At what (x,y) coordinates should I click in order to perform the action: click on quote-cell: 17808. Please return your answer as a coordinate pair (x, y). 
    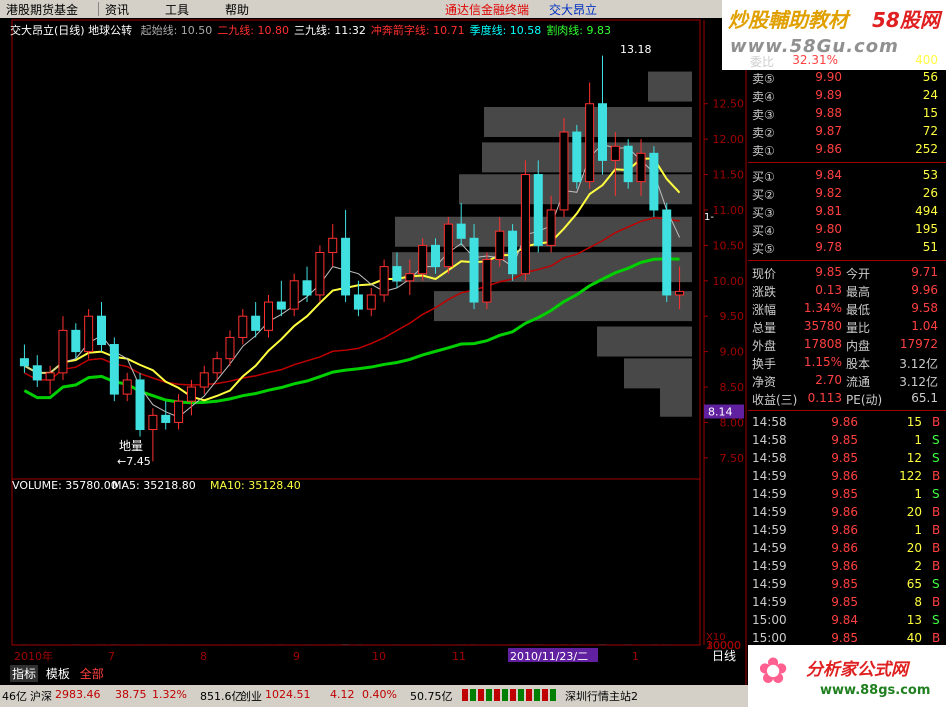
    Looking at the image, I should click on (822, 344).